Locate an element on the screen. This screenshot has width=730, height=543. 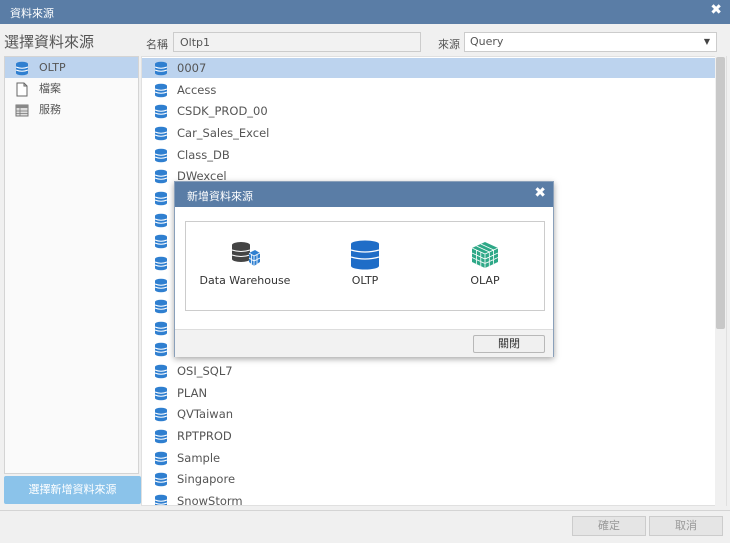
data-source-name: Car_Sales_Excel is located at coordinates (223, 133).